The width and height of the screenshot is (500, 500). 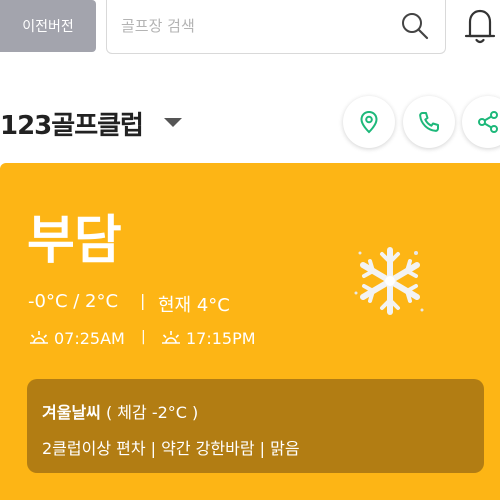 I want to click on sunset-icon, so click(x=171, y=337).